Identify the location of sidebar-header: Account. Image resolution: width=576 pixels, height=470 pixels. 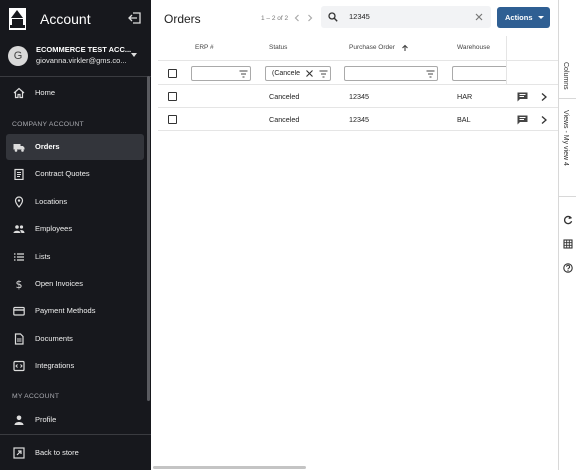
(75, 19).